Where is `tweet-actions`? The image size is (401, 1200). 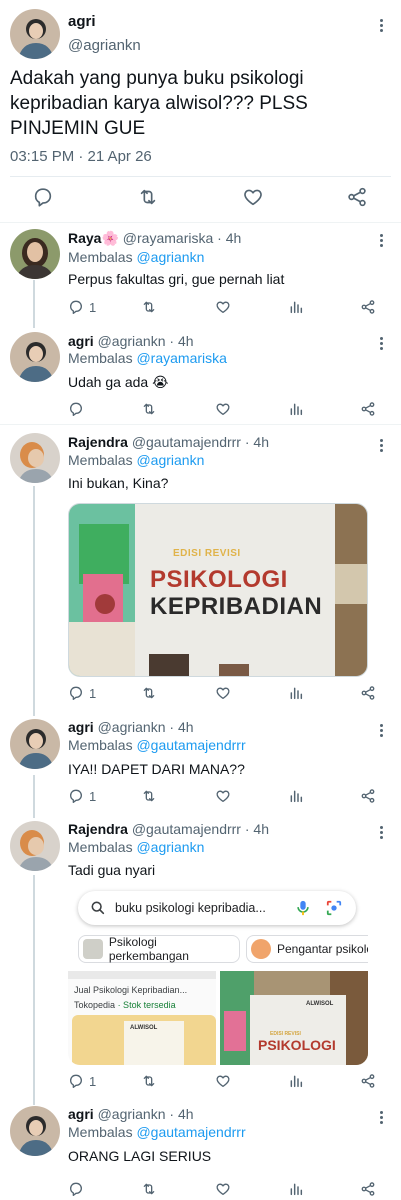 tweet-actions is located at coordinates (225, 410).